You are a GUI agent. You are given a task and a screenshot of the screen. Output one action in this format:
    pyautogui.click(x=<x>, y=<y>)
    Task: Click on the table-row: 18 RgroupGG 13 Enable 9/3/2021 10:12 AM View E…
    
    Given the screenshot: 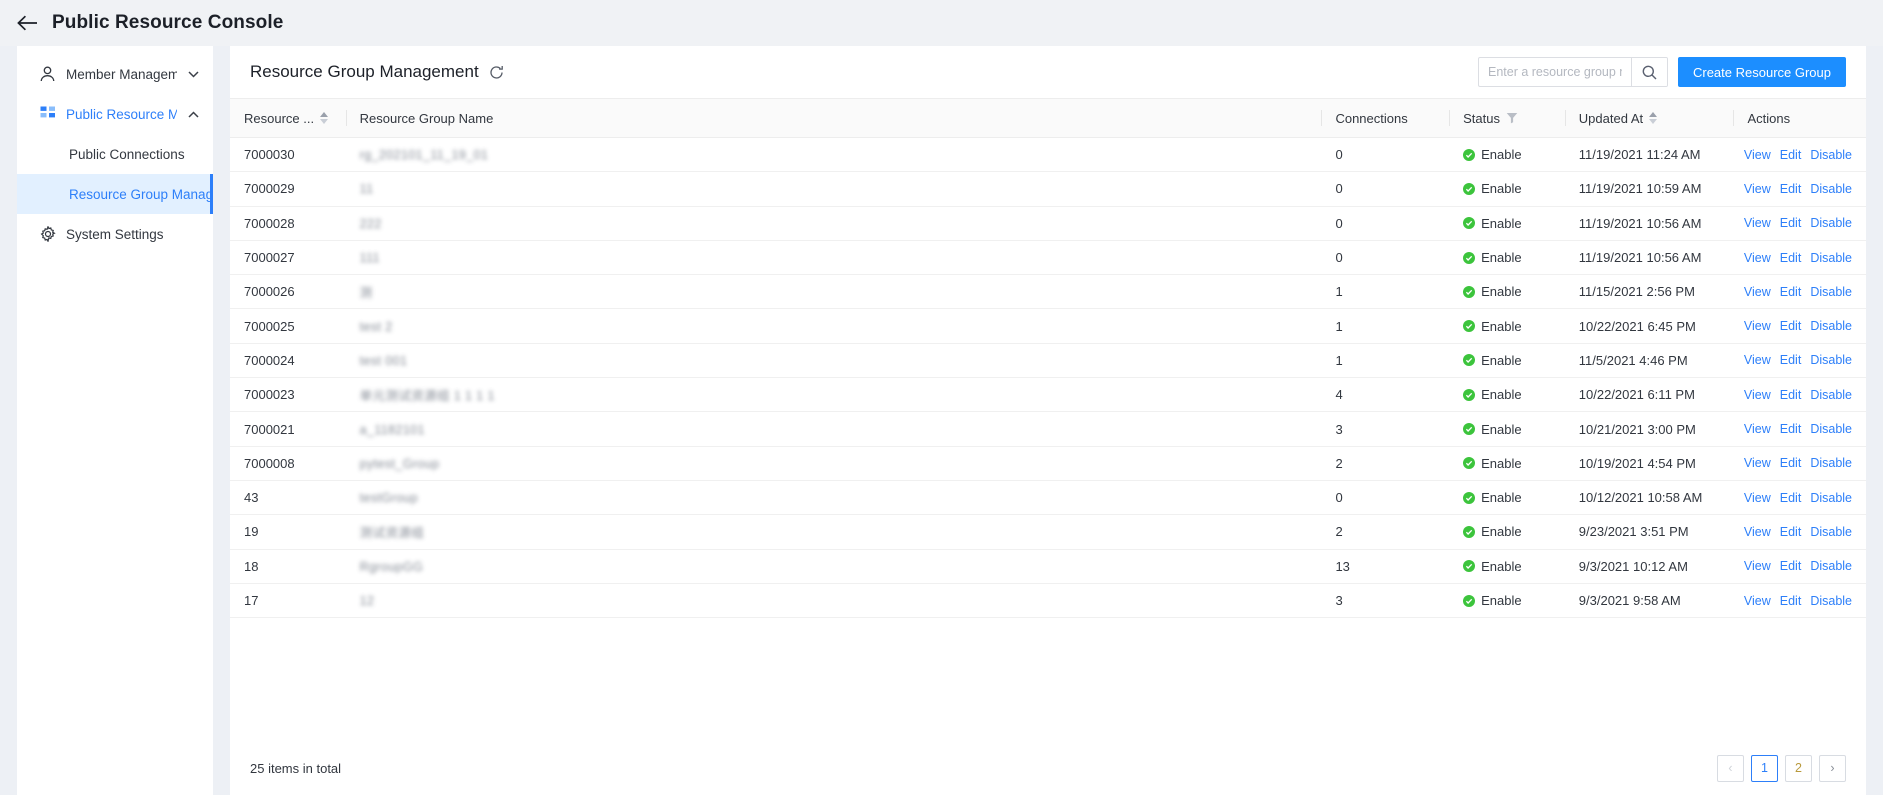 What is the action you would take?
    pyautogui.click(x=1048, y=566)
    